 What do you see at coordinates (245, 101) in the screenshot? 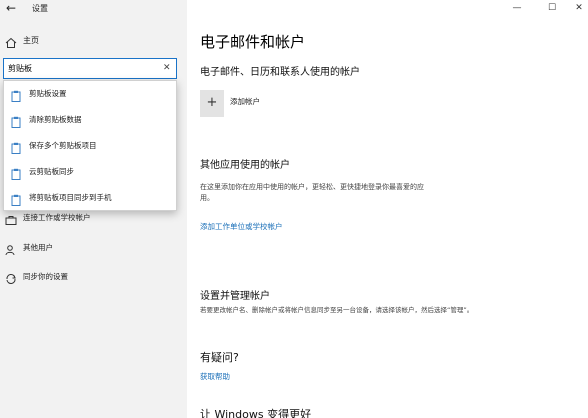
I see `add-account-label: 添加帐户` at bounding box center [245, 101].